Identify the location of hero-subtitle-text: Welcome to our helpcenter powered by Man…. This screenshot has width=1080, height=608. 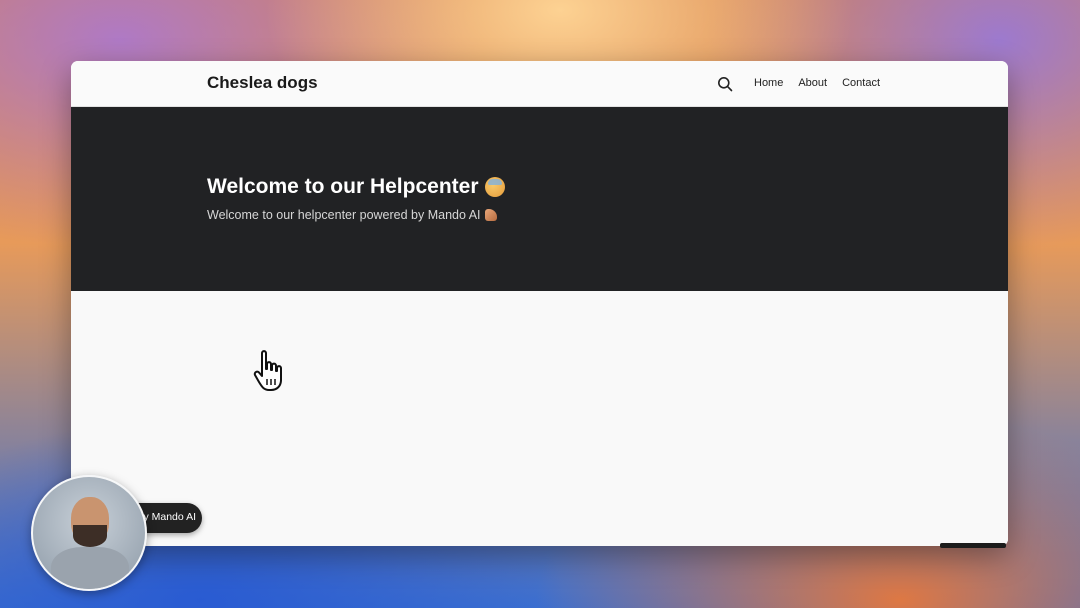
(344, 215).